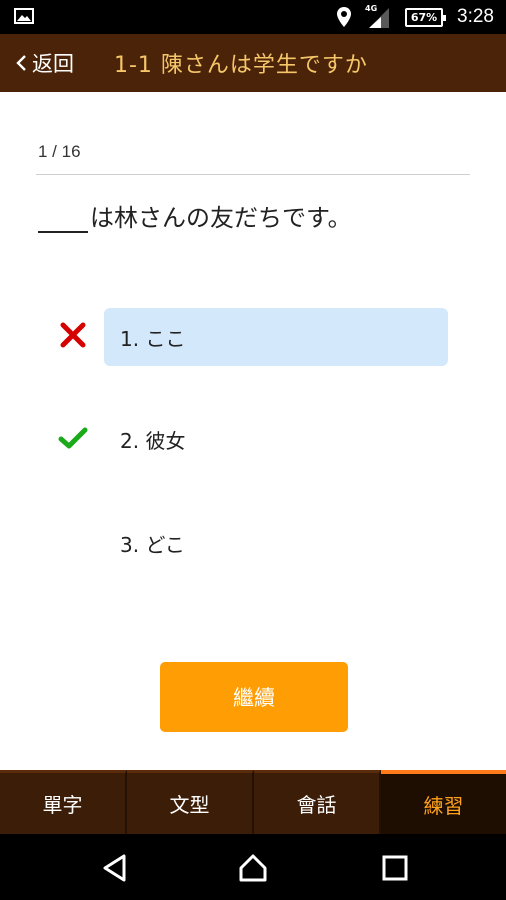  What do you see at coordinates (475, 16) in the screenshot?
I see `clock: 3:28` at bounding box center [475, 16].